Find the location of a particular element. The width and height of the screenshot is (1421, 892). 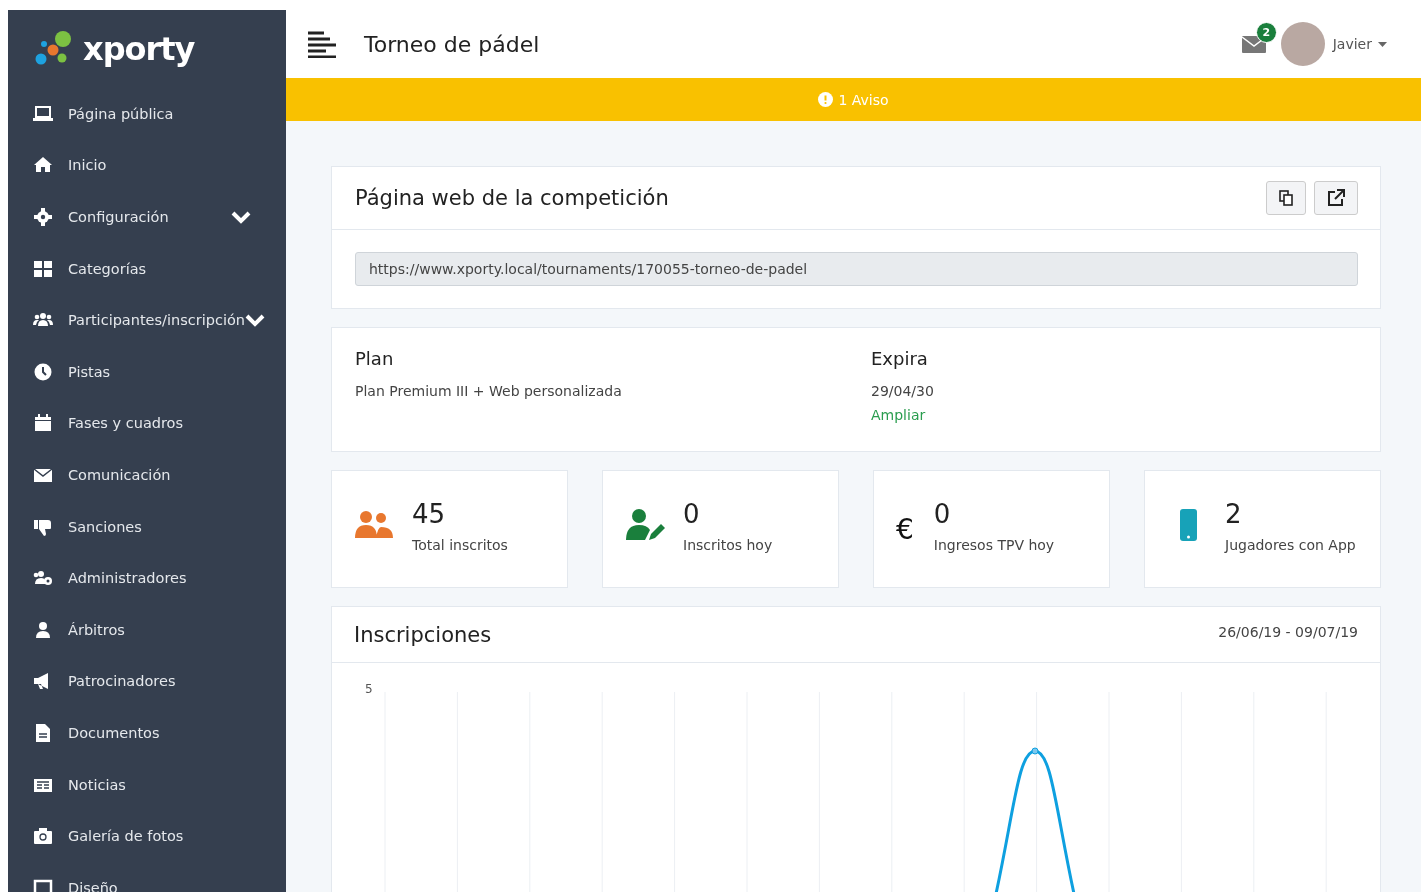

open-link-button is located at coordinates (1336, 198).